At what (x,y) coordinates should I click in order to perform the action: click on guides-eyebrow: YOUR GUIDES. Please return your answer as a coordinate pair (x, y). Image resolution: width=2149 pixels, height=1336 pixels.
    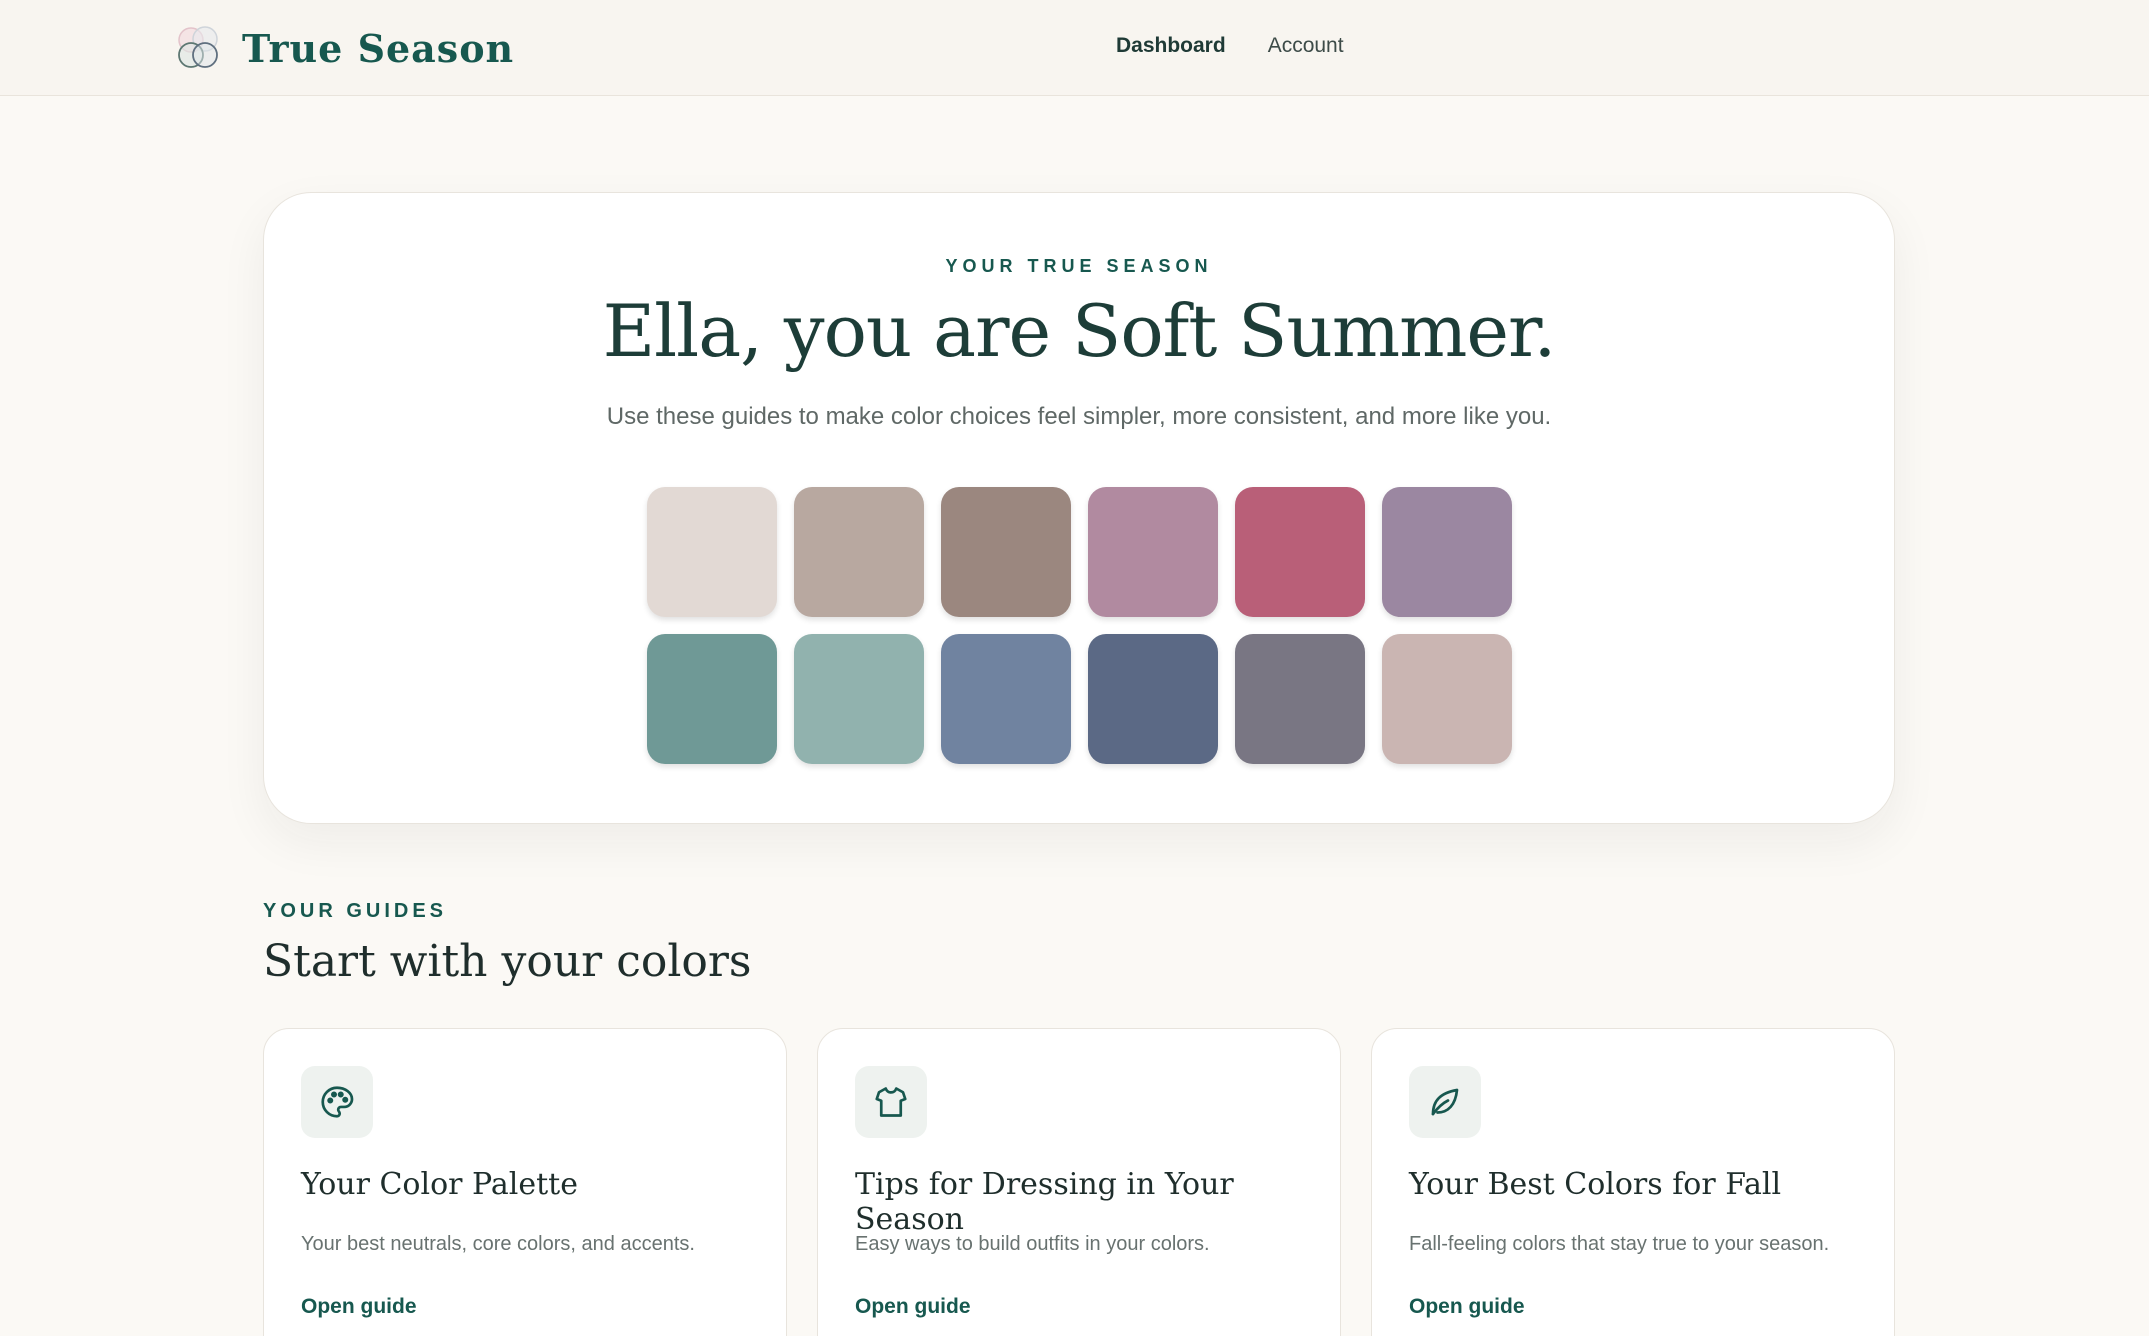
    Looking at the image, I should click on (355, 911).